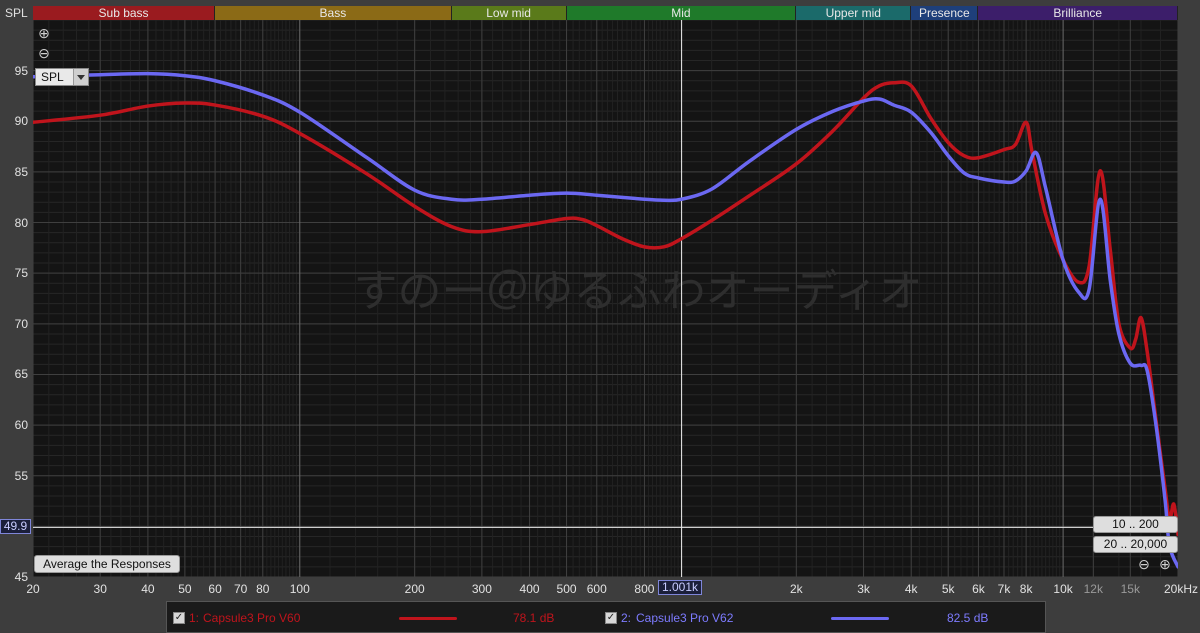 The image size is (1200, 633). Describe the element at coordinates (626, 618) in the screenshot. I see `series-2-index: 2:` at that location.